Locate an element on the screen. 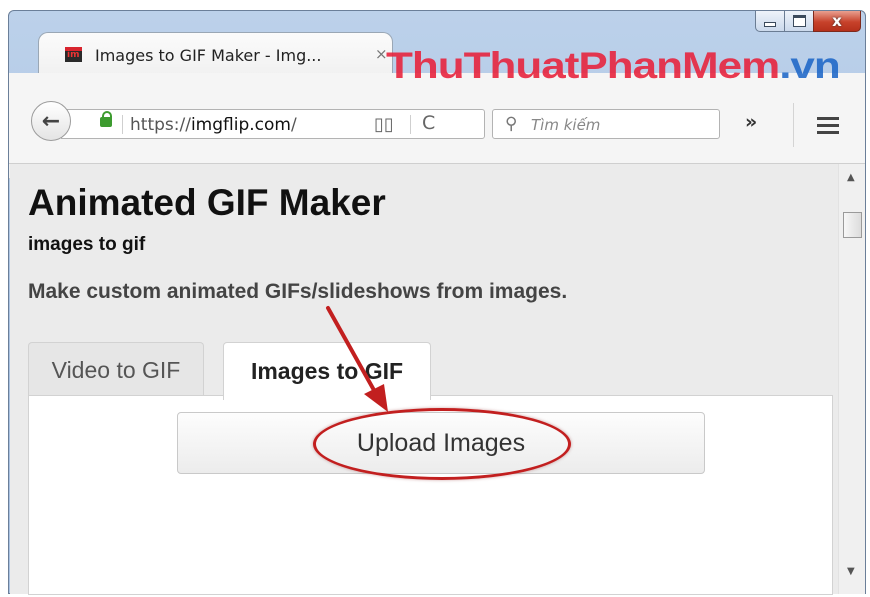 The height and width of the screenshot is (597, 870). url-bar: https://imgflip.com/ ▯▯ C is located at coordinates (273, 124).